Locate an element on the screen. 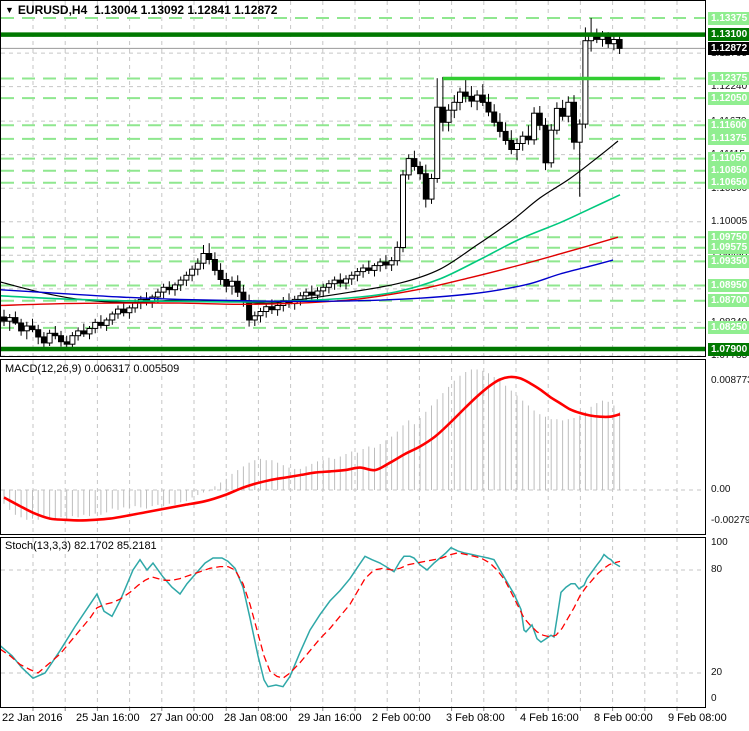 The image size is (749, 731). stoch-axis-label: 0 is located at coordinates (714, 698).